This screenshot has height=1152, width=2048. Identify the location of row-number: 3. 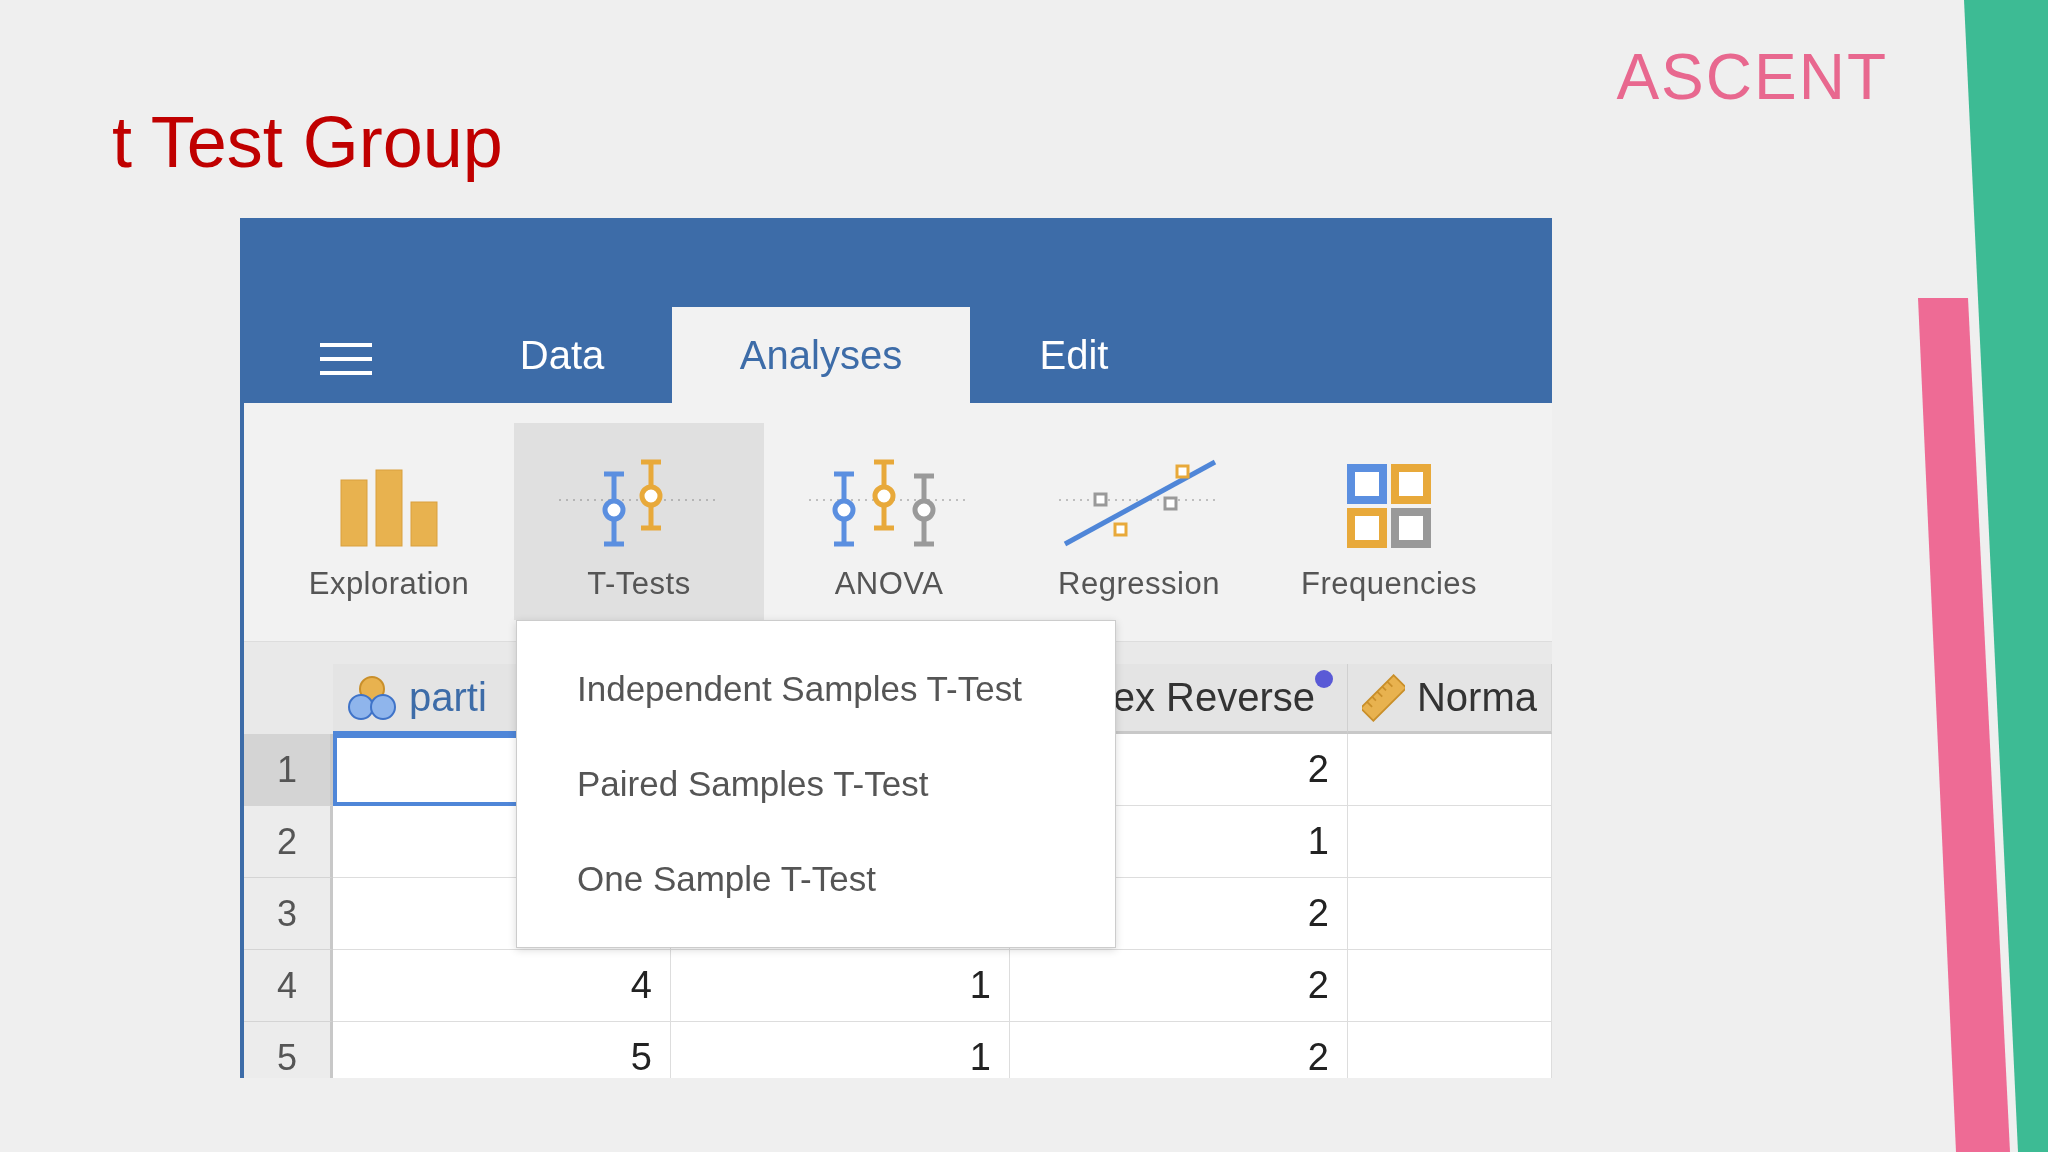
(288, 914).